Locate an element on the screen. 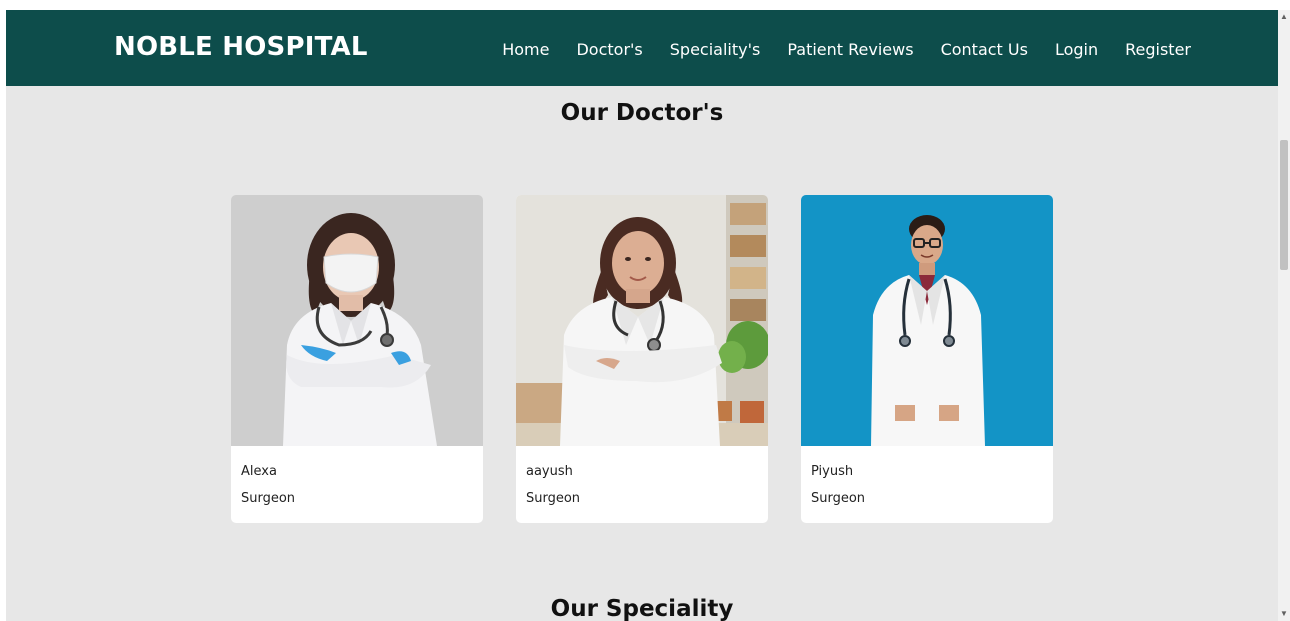 The width and height of the screenshot is (1290, 621). doctor-card-aayush: aayush Surgeon is located at coordinates (642, 359).